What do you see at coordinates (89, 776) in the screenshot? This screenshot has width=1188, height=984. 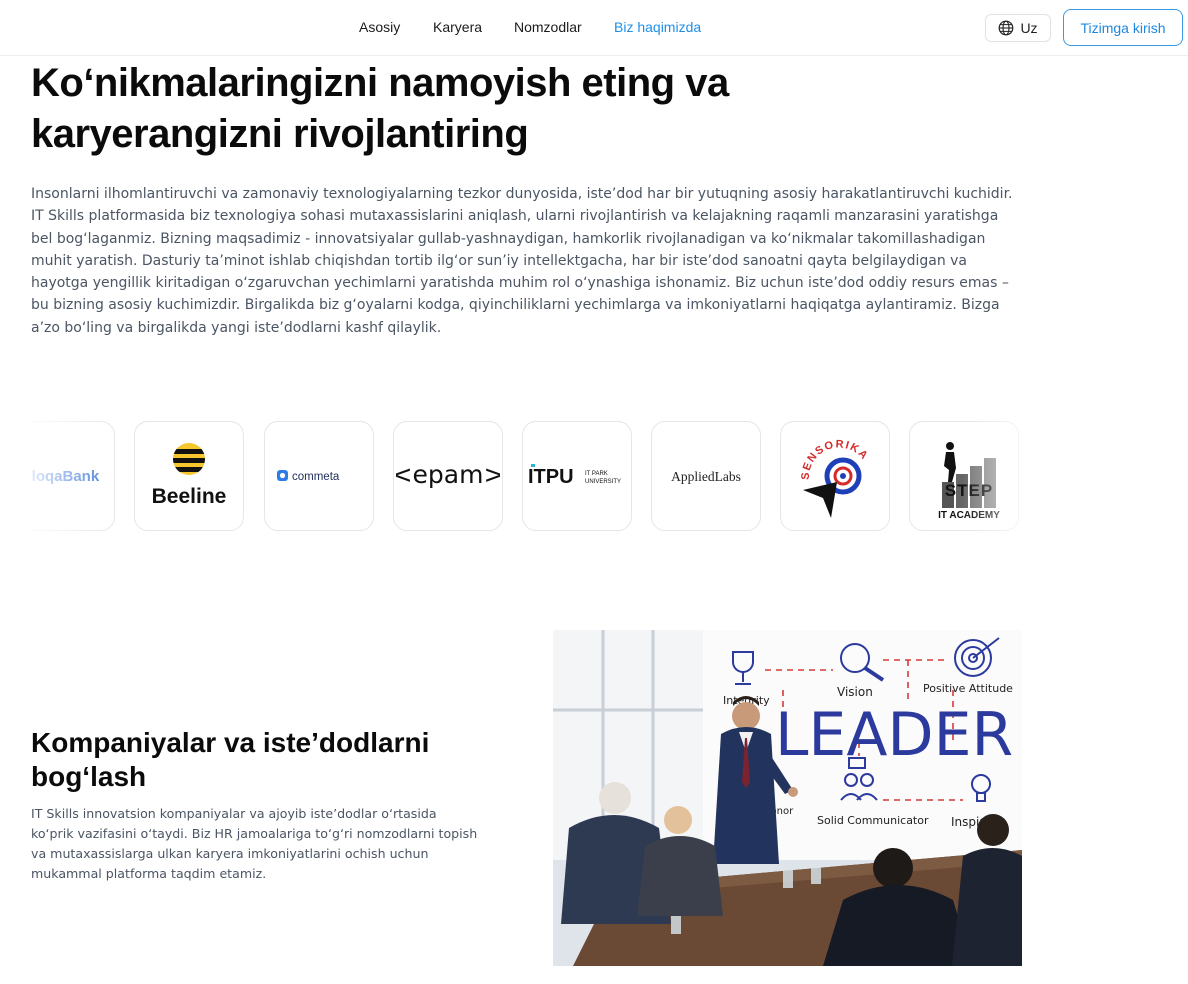 I see `section-title-line-2: bog‘lash` at bounding box center [89, 776].